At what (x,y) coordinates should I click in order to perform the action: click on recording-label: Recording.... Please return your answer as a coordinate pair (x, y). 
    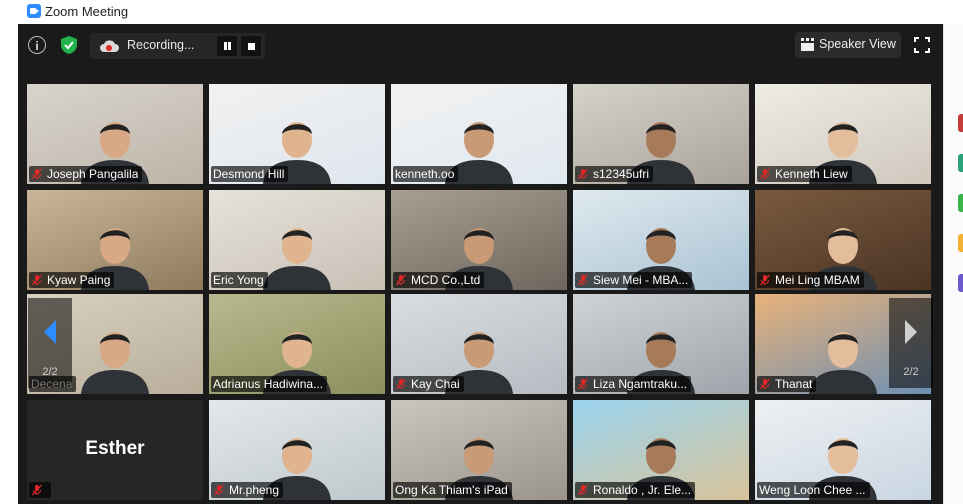
    Looking at the image, I should click on (161, 45).